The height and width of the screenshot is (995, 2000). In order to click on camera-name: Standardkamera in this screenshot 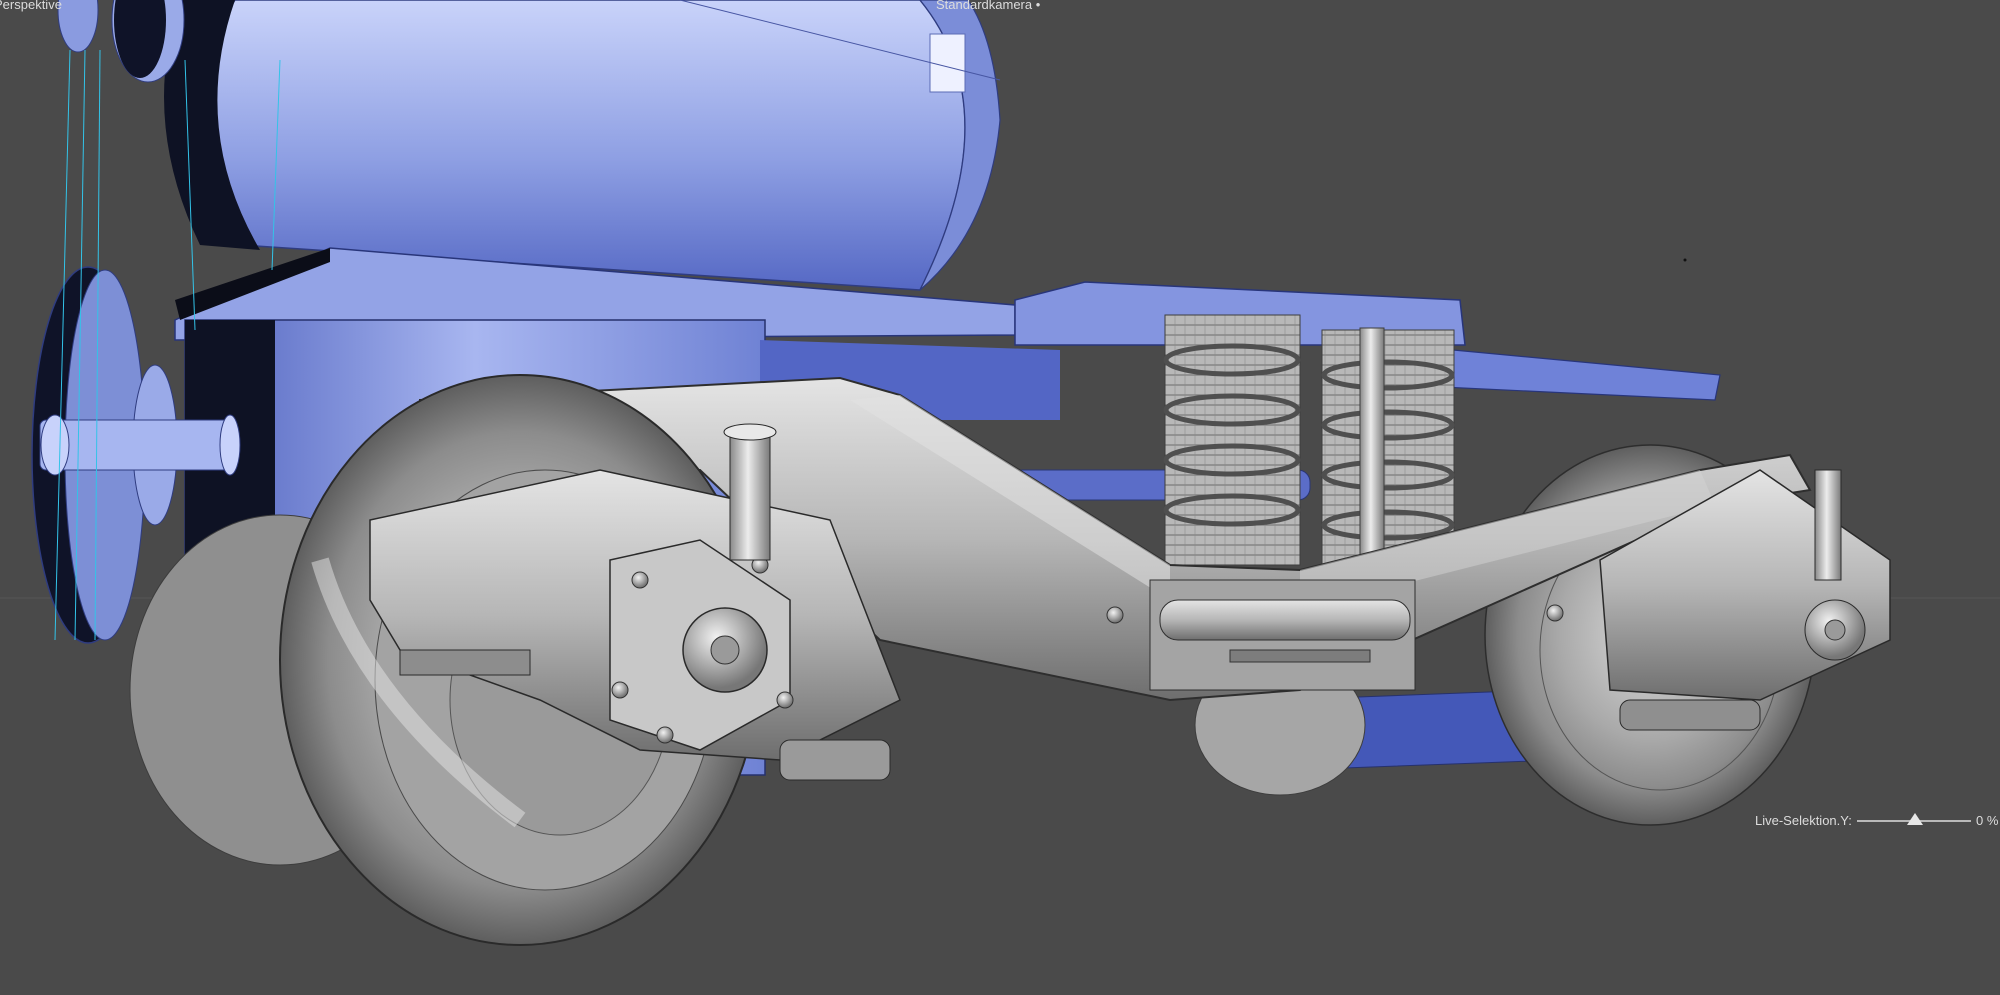, I will do `click(984, 6)`.